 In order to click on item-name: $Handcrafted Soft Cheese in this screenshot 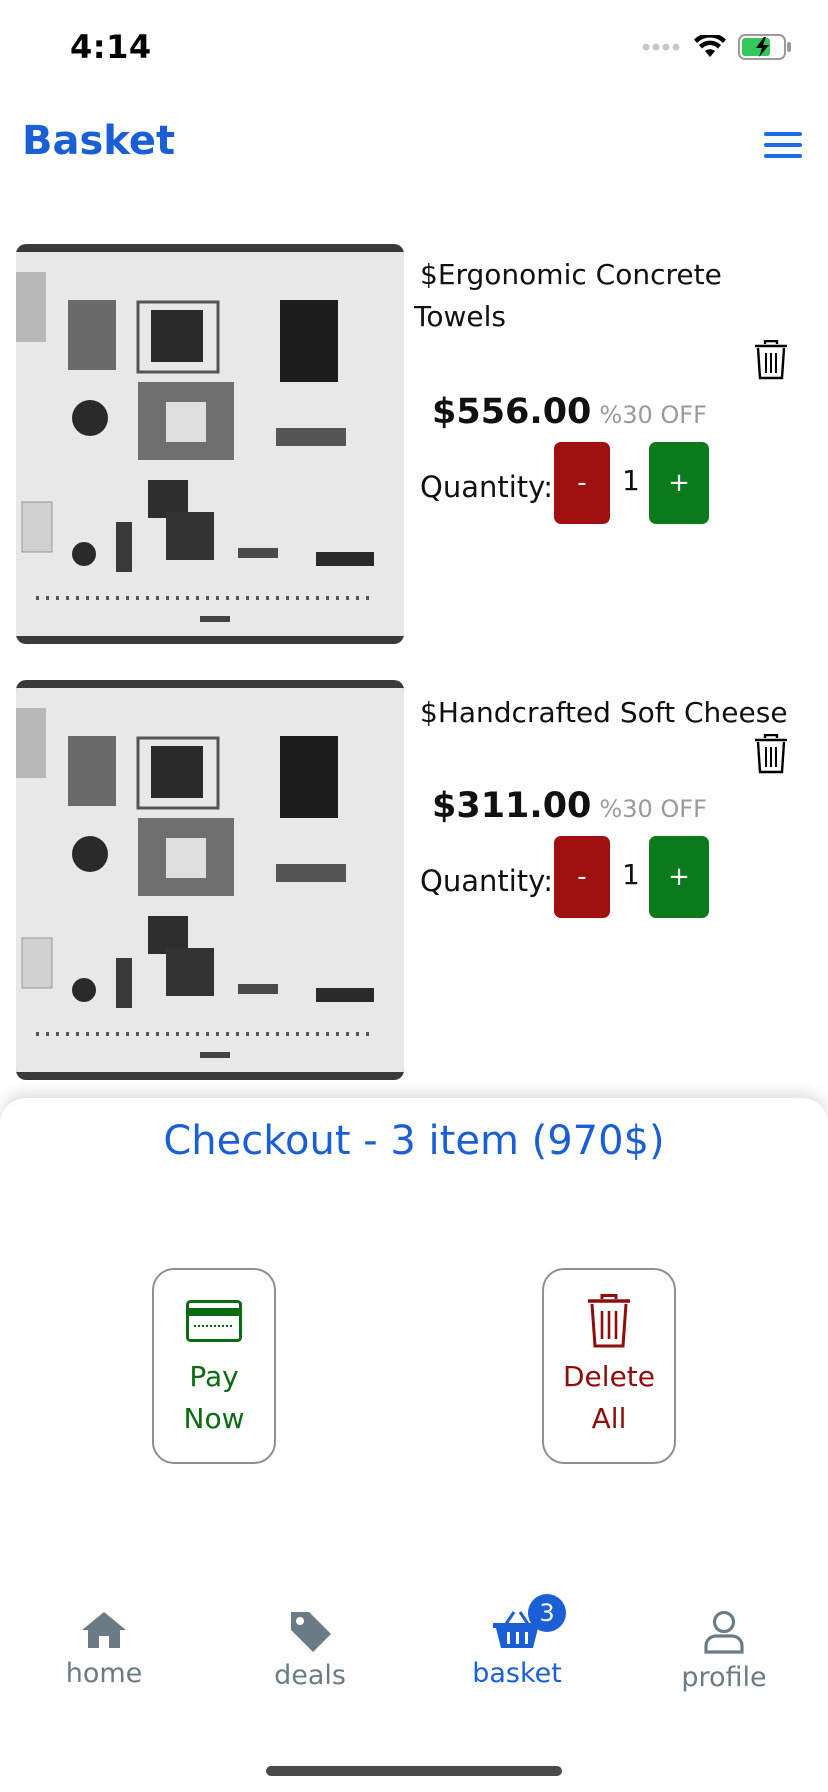, I will do `click(604, 712)`.